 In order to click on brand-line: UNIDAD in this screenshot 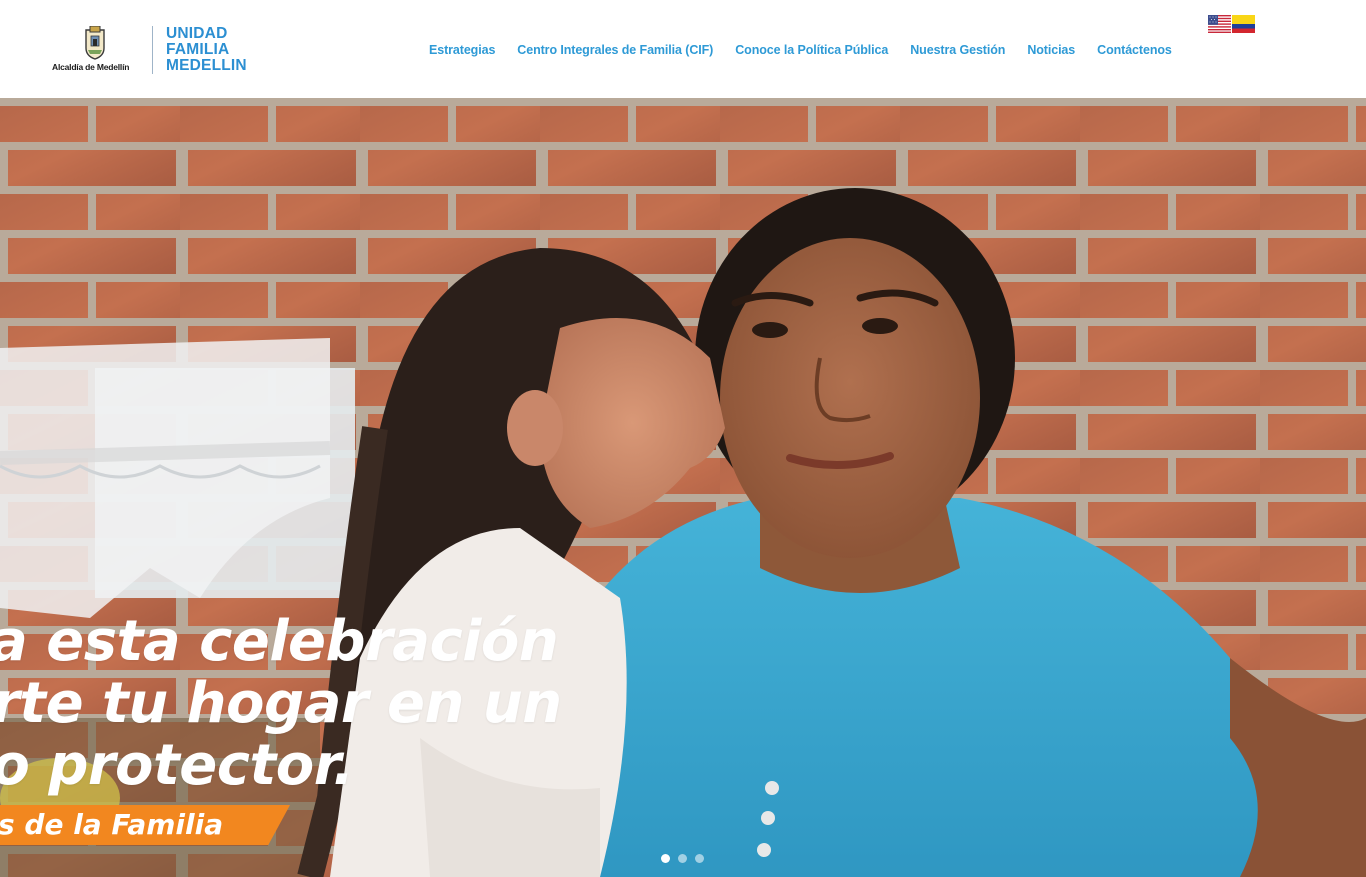, I will do `click(197, 33)`.